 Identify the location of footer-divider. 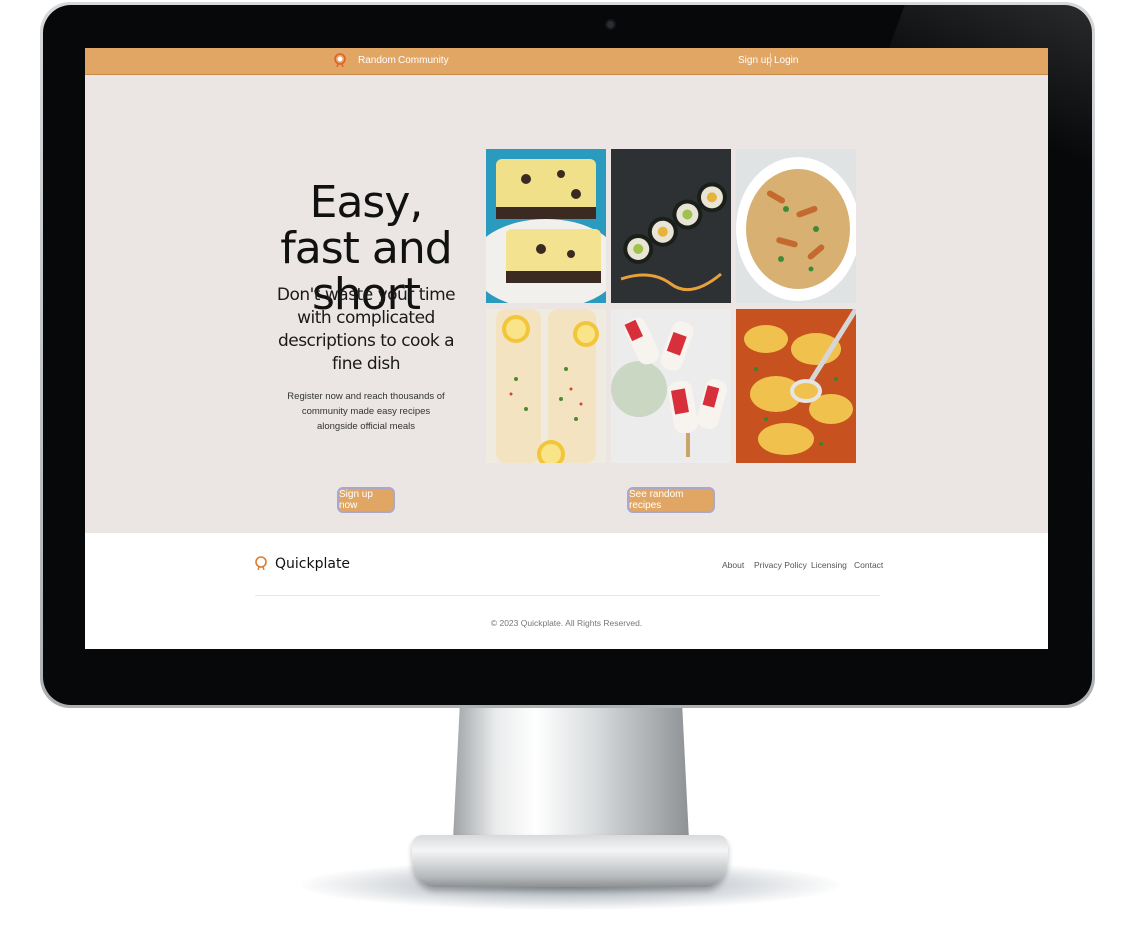
(567, 595).